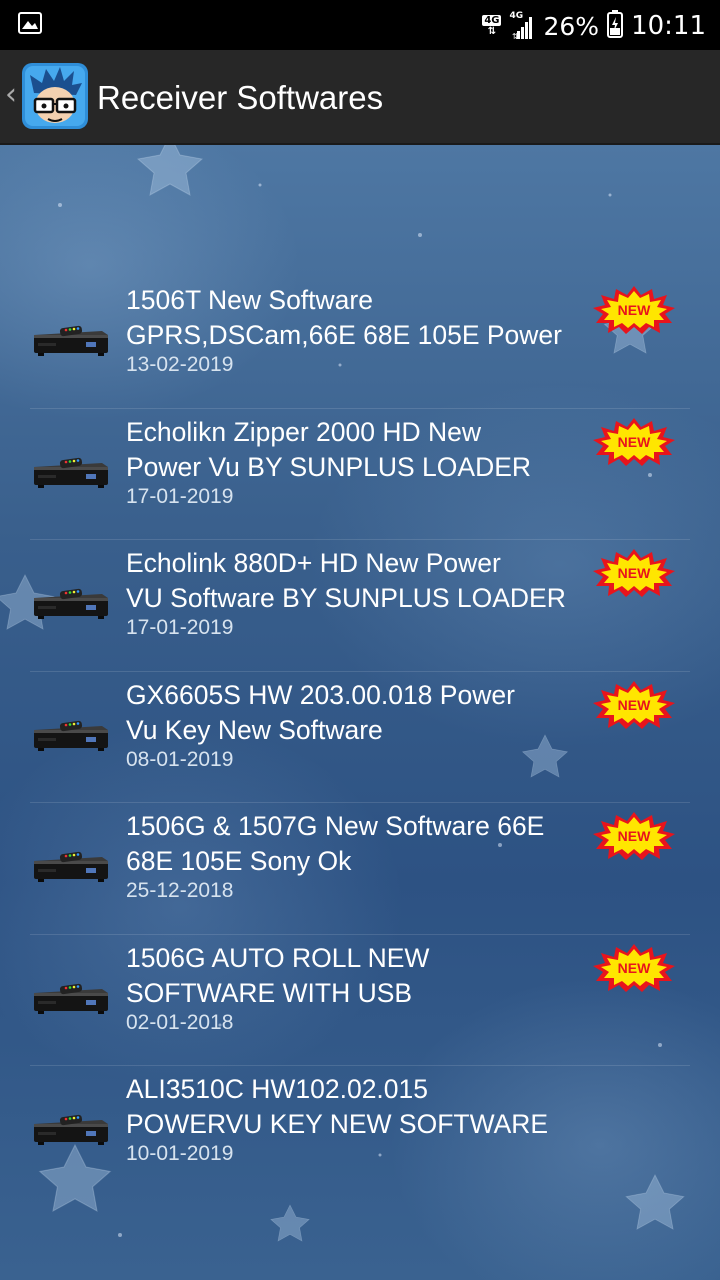  Describe the element at coordinates (360, 25) in the screenshot. I see `status-bar: 4G ⇅ 4G ⇅ 26% 10:11` at that location.